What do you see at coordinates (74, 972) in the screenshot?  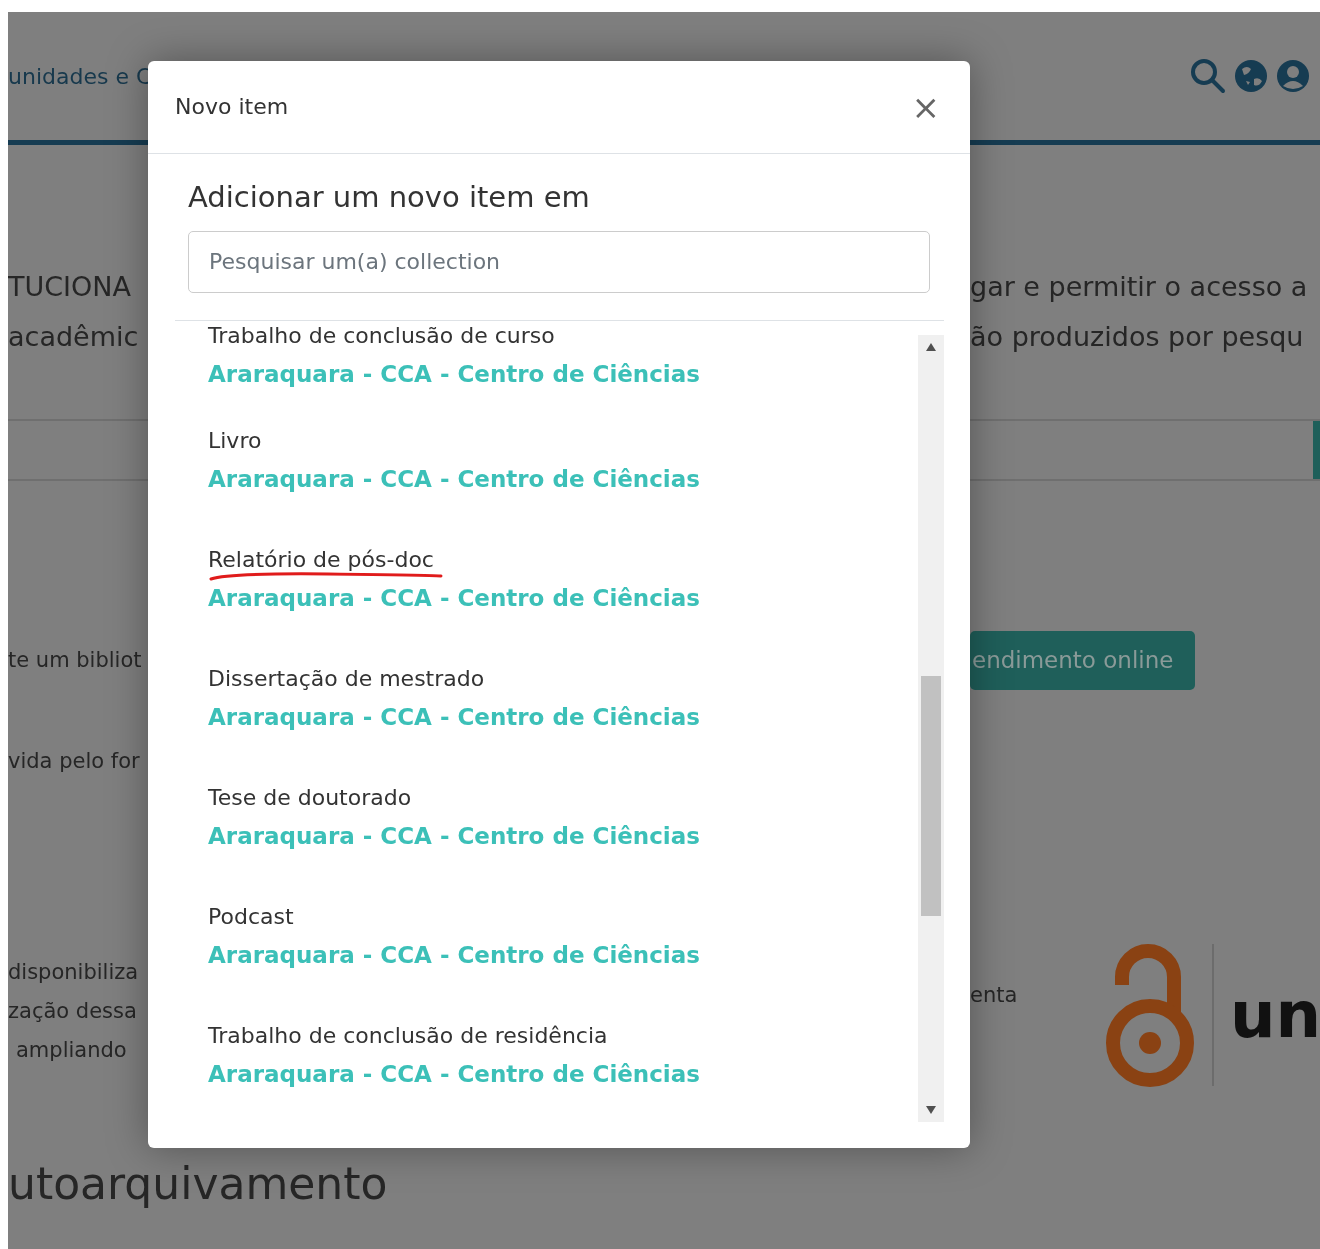 I see `body-text: disponibiliza` at bounding box center [74, 972].